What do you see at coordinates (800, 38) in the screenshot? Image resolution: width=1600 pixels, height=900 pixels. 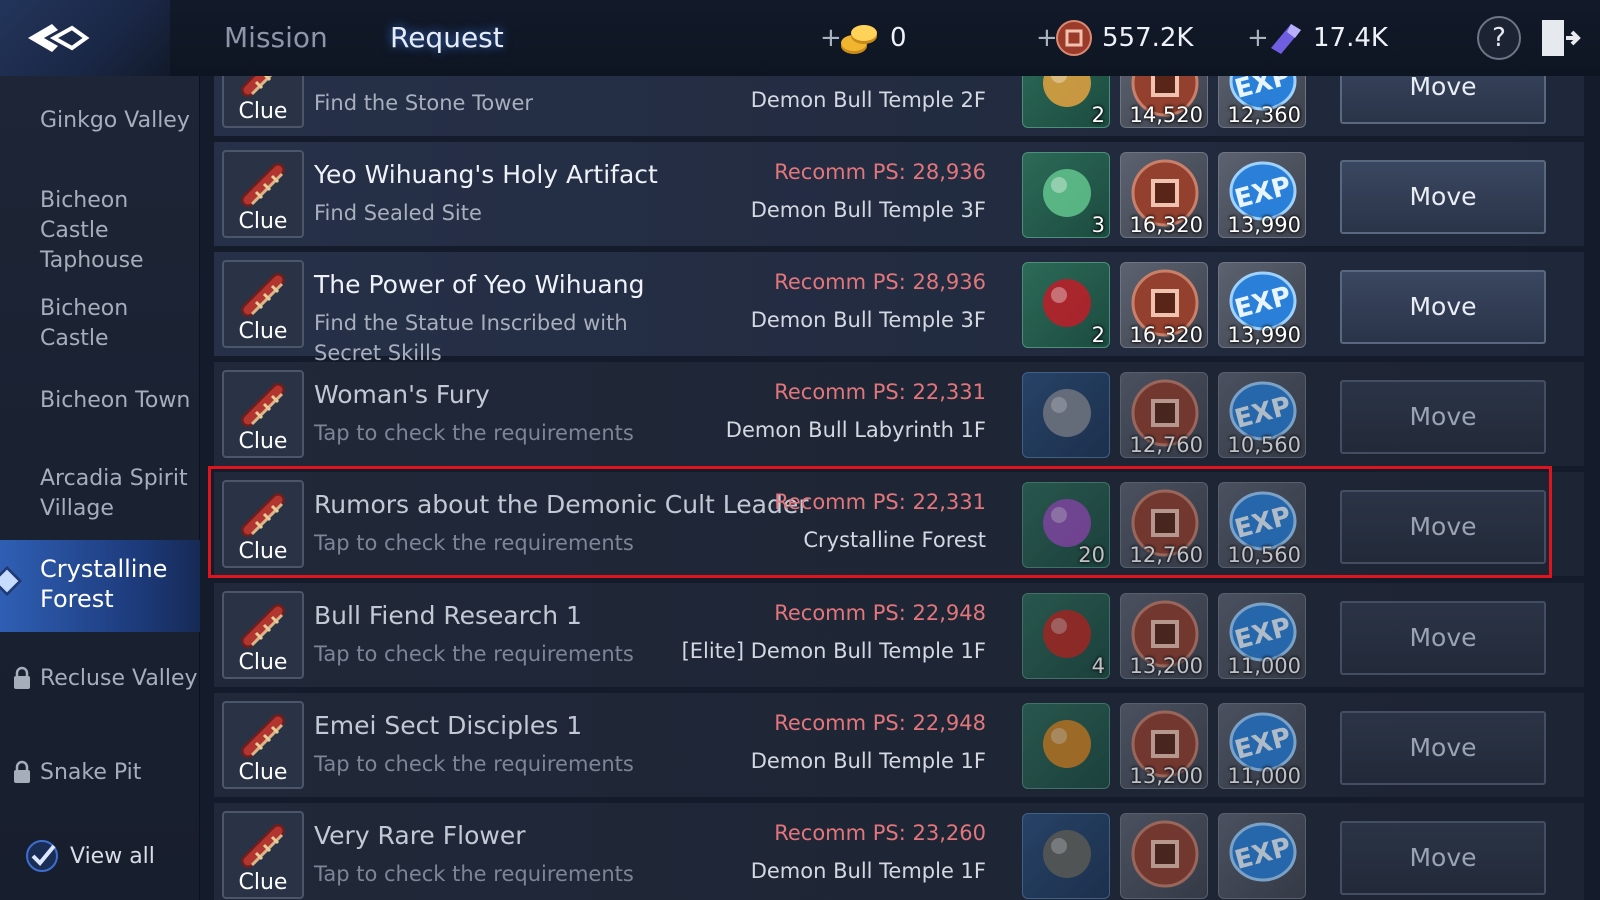 I see `top-bar: Mission Request + 0 + 557.2K + 17.4K ?` at bounding box center [800, 38].